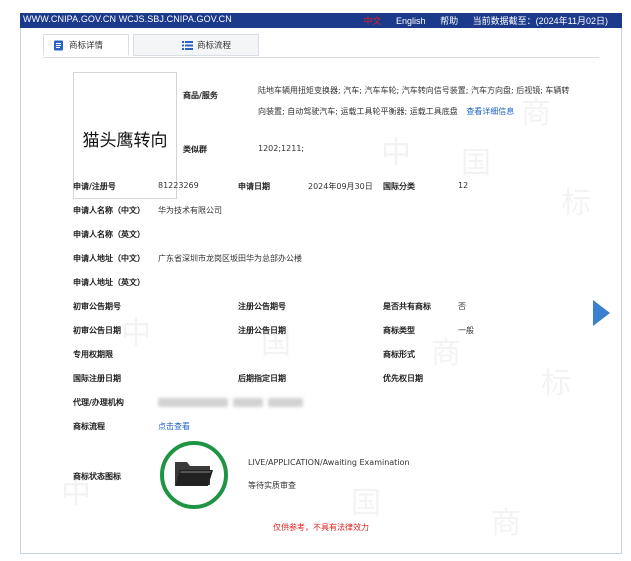  What do you see at coordinates (97, 330) in the screenshot?
I see `prelim-date-label: 初审公告日期` at bounding box center [97, 330].